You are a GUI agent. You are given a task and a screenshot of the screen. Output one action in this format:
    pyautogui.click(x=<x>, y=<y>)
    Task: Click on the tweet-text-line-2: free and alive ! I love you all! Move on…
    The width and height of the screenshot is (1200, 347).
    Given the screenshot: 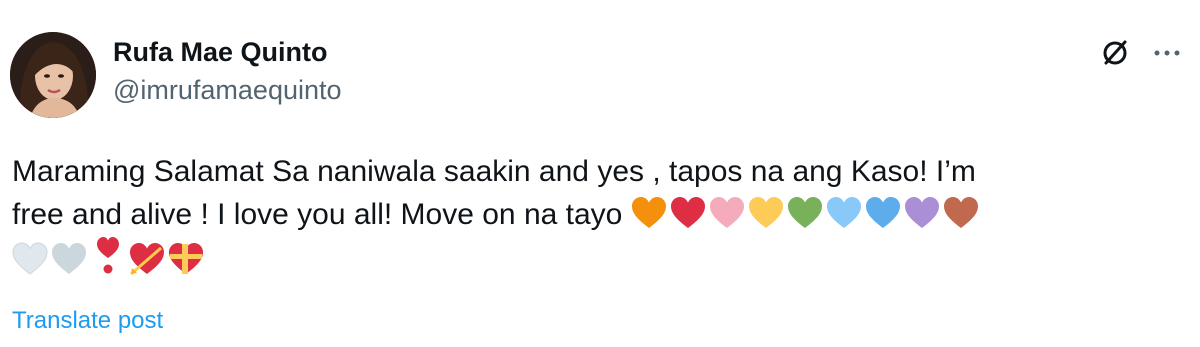 What is the action you would take?
    pyautogui.click(x=599, y=214)
    